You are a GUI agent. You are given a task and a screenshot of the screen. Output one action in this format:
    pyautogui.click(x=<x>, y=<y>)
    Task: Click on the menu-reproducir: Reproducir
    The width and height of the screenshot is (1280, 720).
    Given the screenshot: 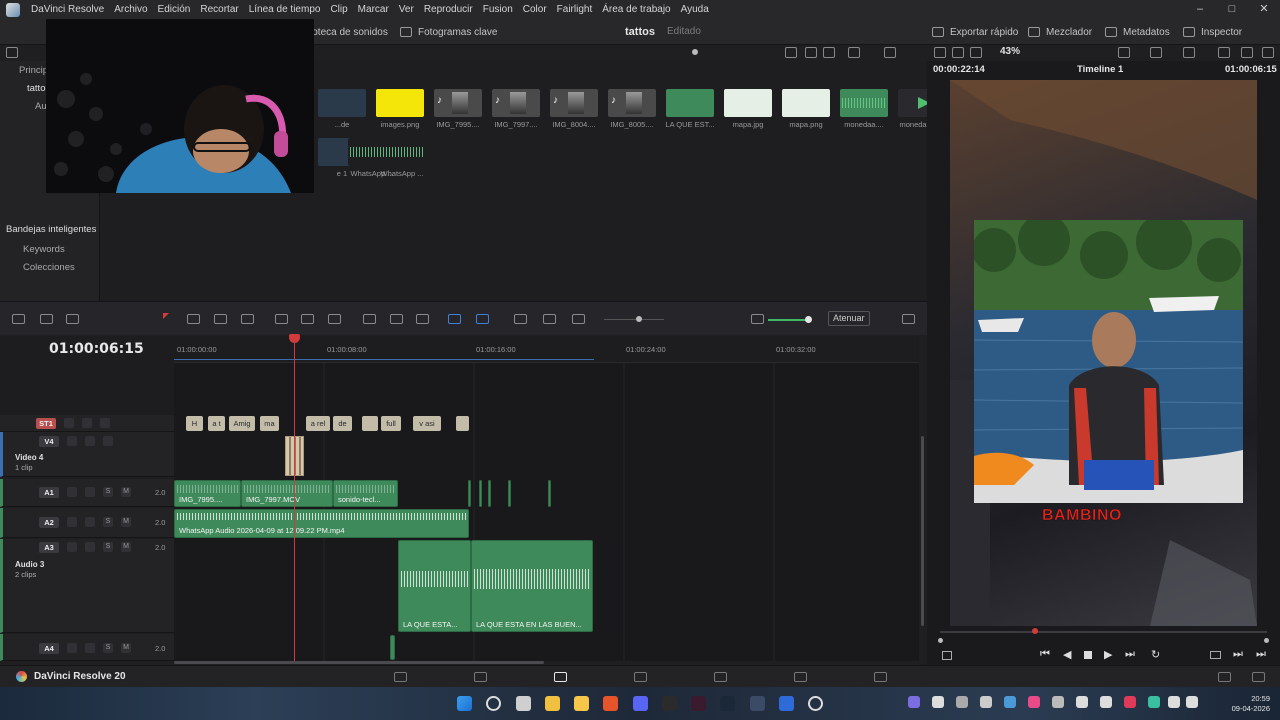 What is the action you would take?
    pyautogui.click(x=448, y=9)
    